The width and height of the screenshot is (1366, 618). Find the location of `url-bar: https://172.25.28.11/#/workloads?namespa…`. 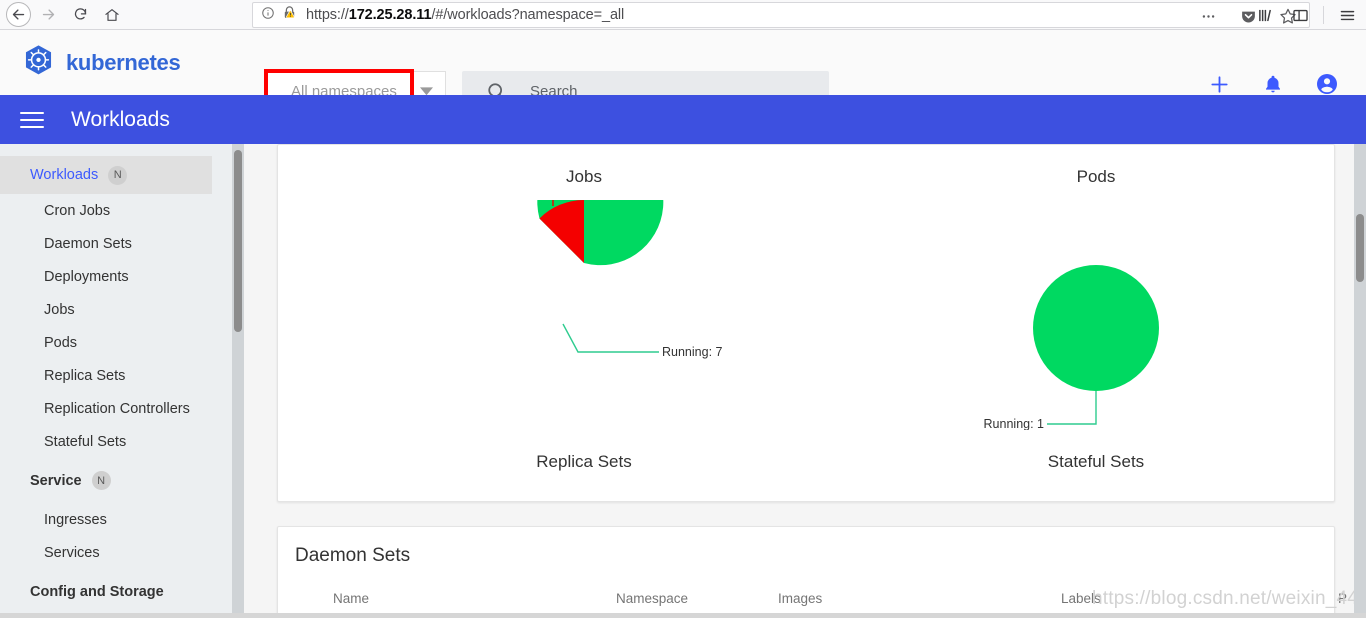

url-bar: https://172.25.28.11/#/workloads?namespa… is located at coordinates (781, 15).